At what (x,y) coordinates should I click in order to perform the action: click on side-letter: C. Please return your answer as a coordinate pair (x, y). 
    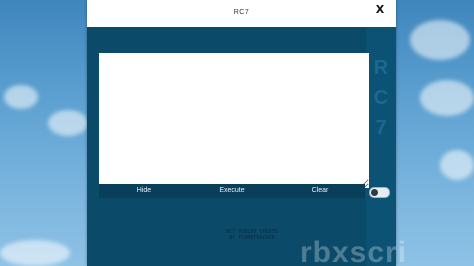
    Looking at the image, I should click on (381, 98).